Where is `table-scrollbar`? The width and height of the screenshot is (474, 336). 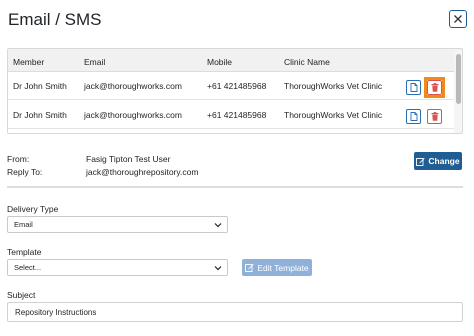 table-scrollbar is located at coordinates (458, 91).